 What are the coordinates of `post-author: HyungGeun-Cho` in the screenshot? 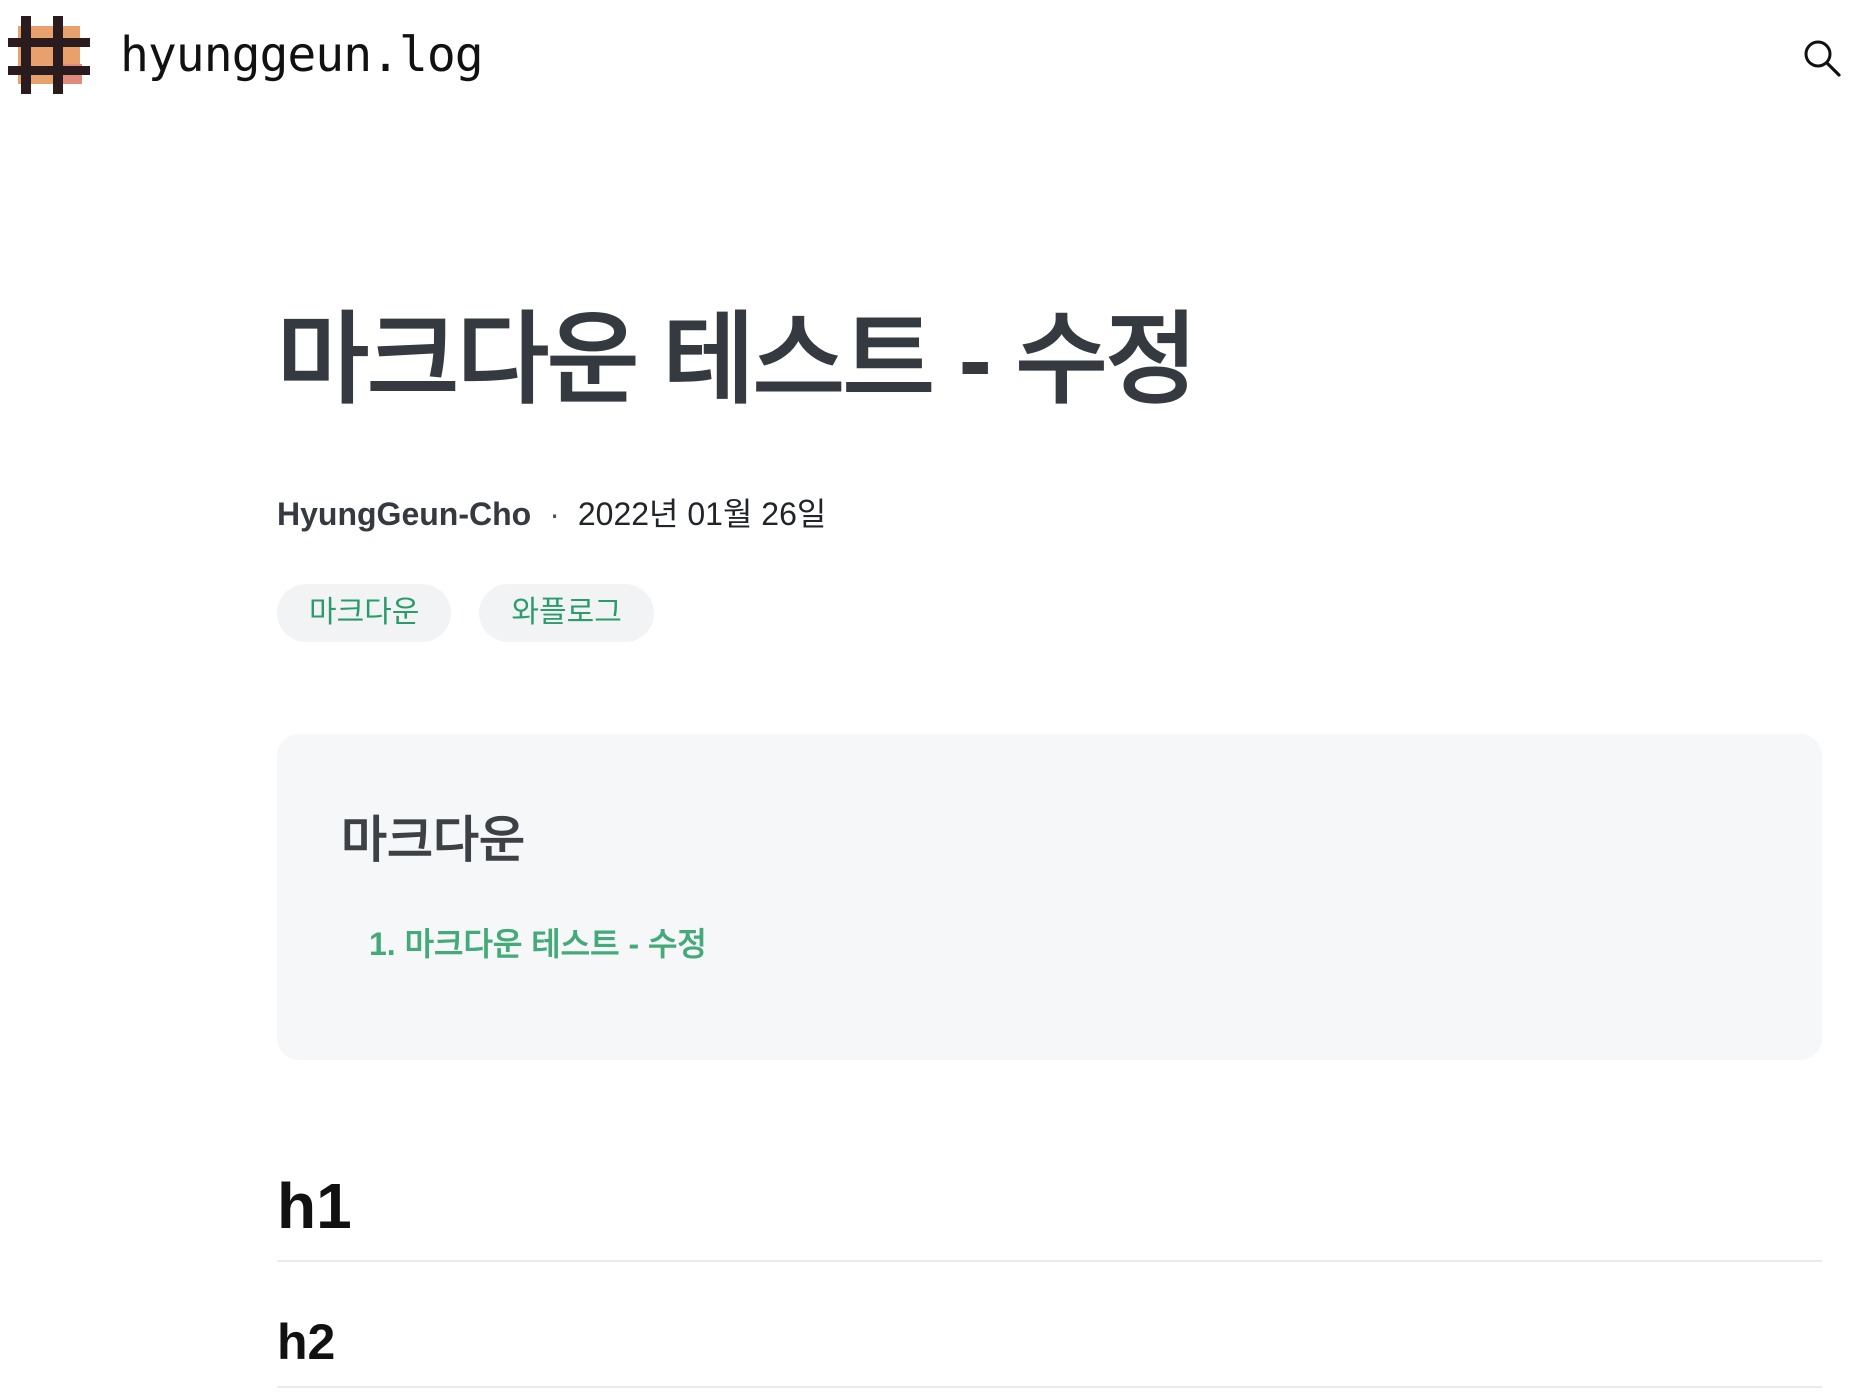 It's located at (404, 514).